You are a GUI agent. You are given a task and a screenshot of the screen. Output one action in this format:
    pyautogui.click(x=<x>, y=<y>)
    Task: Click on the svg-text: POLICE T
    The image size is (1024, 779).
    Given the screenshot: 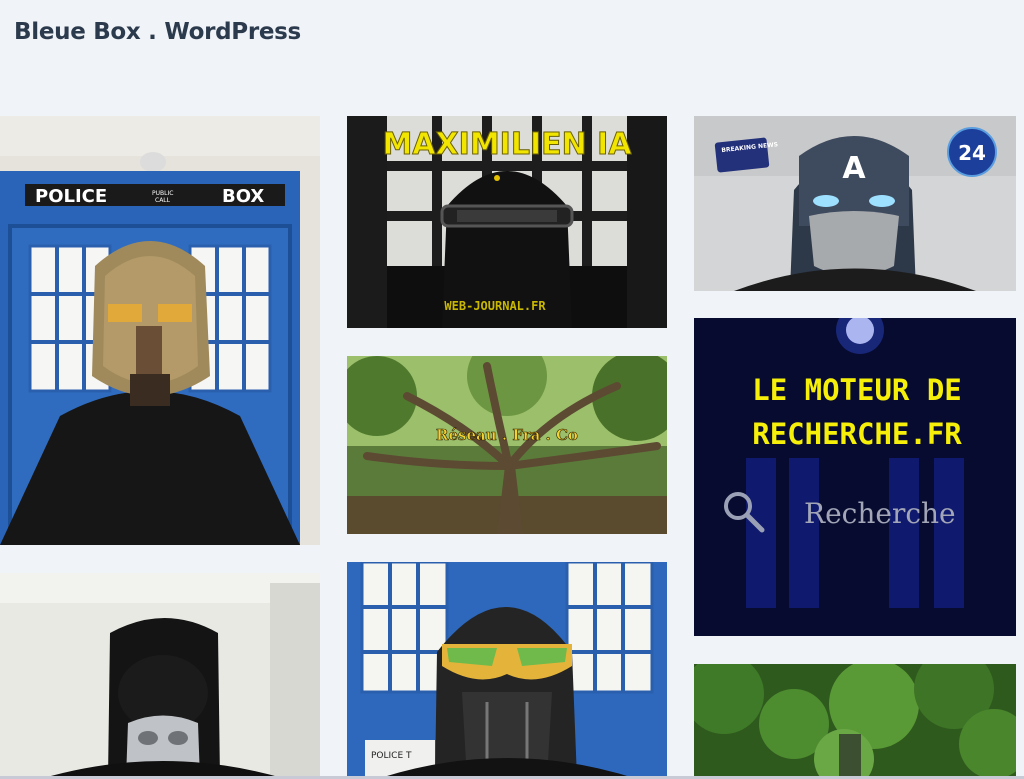 What is the action you would take?
    pyautogui.click(x=391, y=756)
    